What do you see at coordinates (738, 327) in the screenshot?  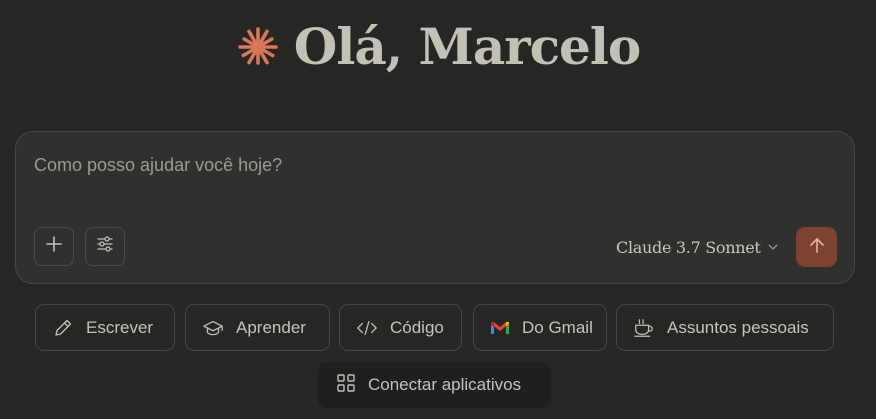 I see `action-label: Assuntos pessoais` at bounding box center [738, 327].